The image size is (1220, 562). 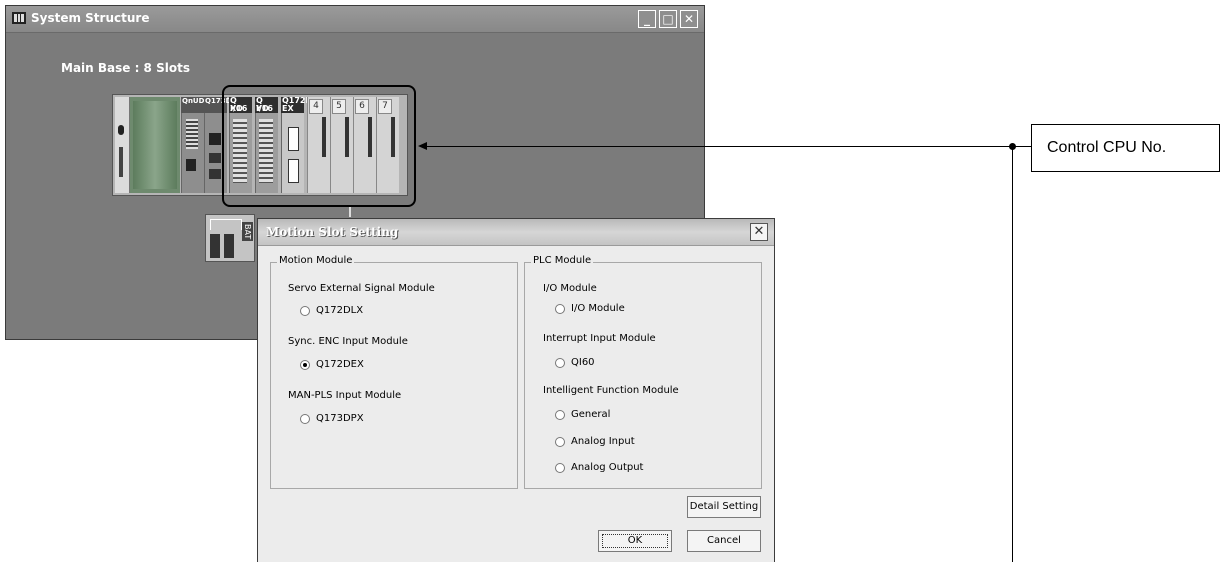 What do you see at coordinates (583, 362) in the screenshot?
I see `qi60-option-label: QI60` at bounding box center [583, 362].